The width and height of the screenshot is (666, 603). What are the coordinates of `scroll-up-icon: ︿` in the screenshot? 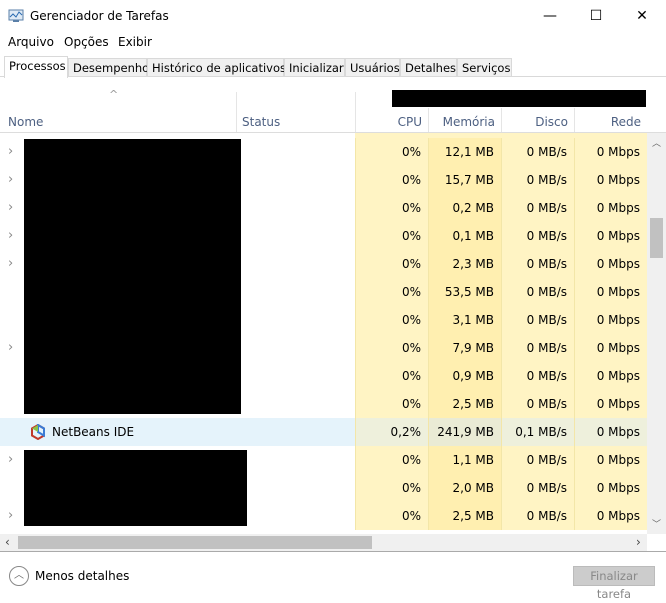 It's located at (656, 142).